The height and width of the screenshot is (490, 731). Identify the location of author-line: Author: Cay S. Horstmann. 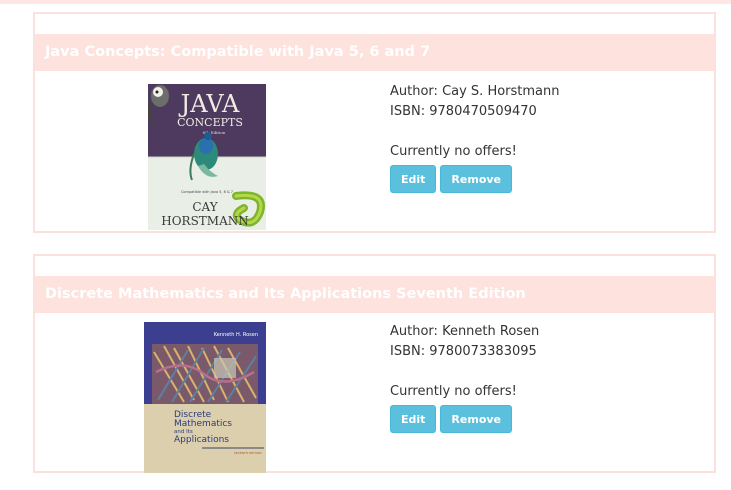
(475, 92).